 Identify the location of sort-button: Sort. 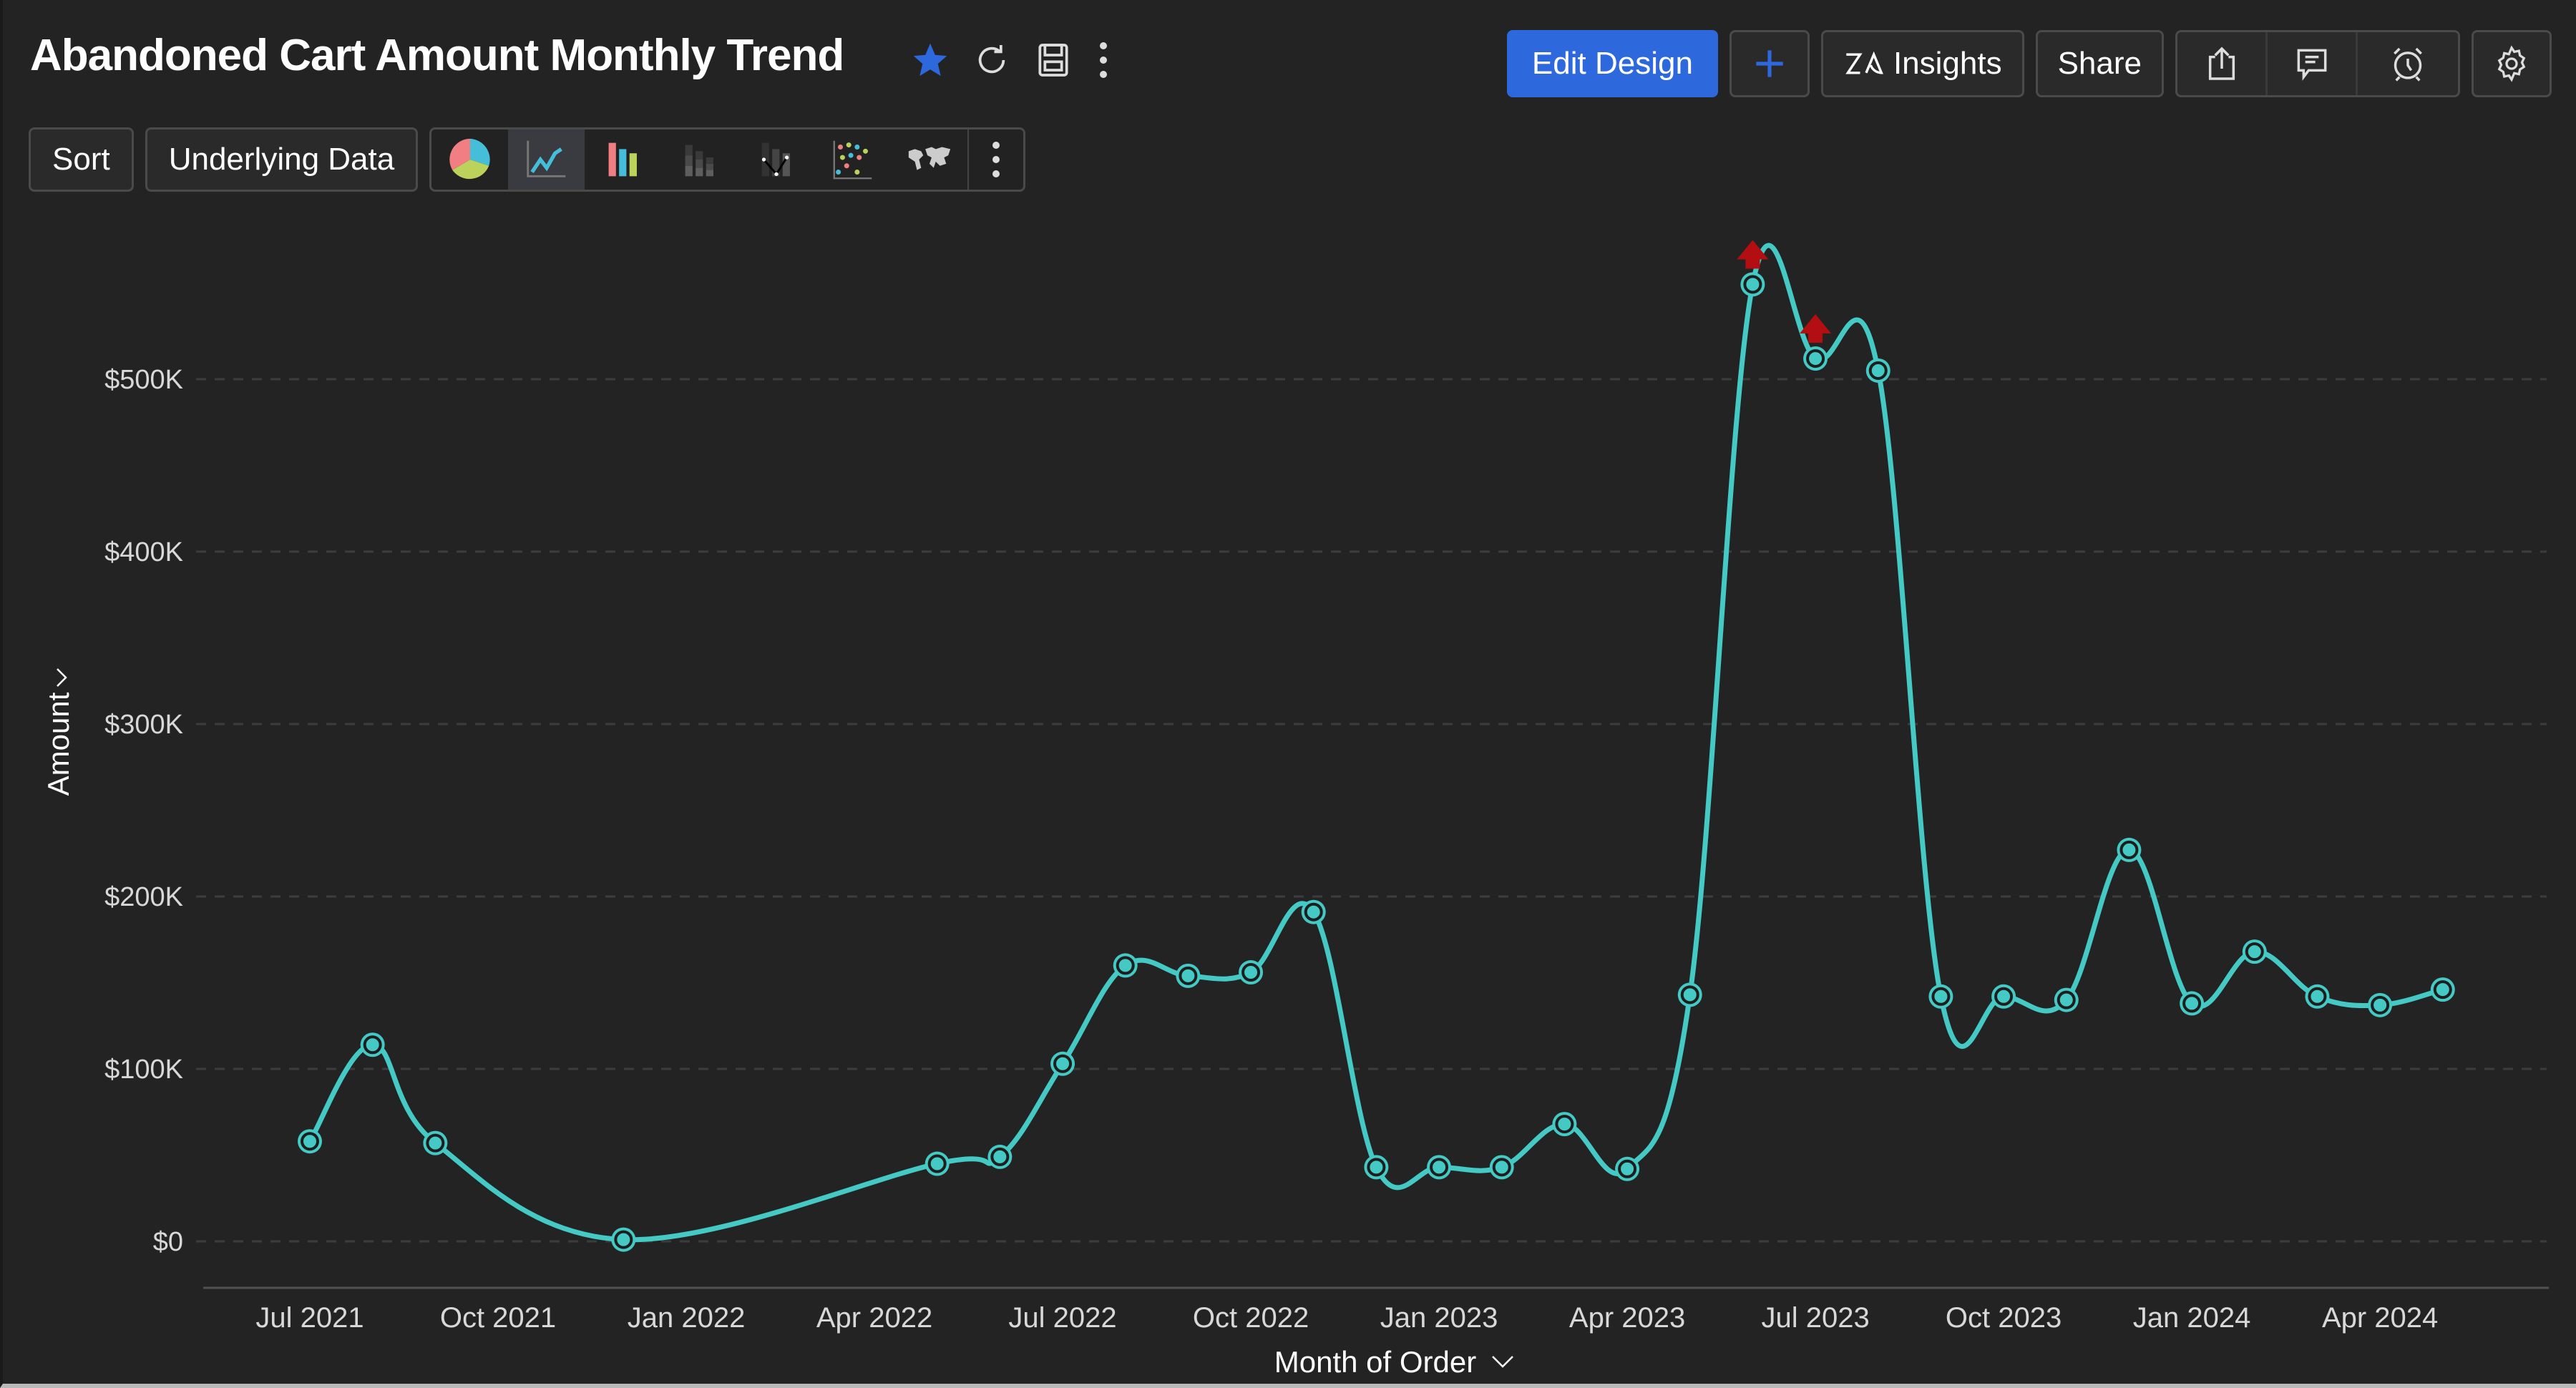
(81, 159).